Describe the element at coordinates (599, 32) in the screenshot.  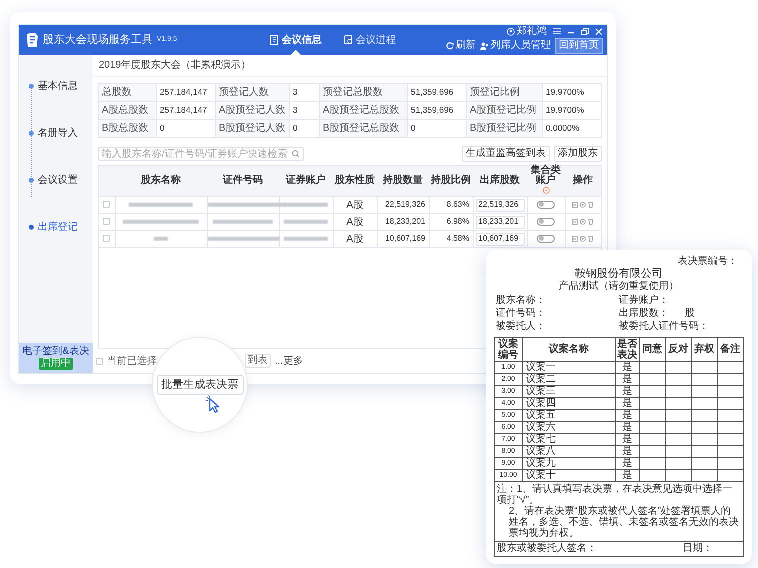
I see `close-icon` at that location.